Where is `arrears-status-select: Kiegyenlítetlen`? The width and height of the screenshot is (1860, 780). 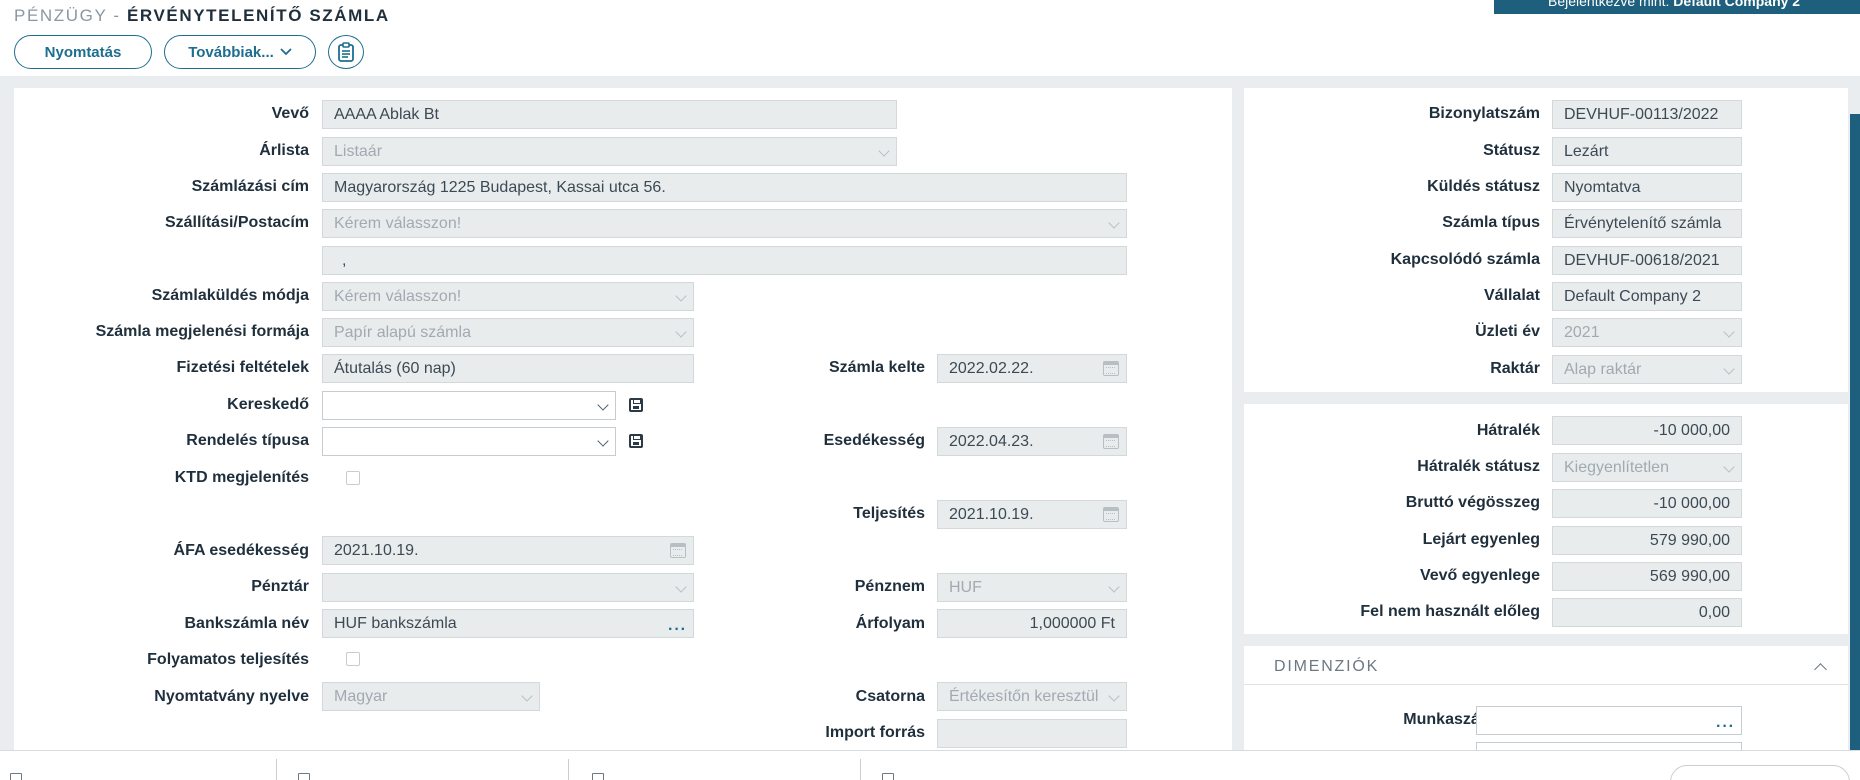 arrears-status-select: Kiegyenlítetlen is located at coordinates (1647, 467).